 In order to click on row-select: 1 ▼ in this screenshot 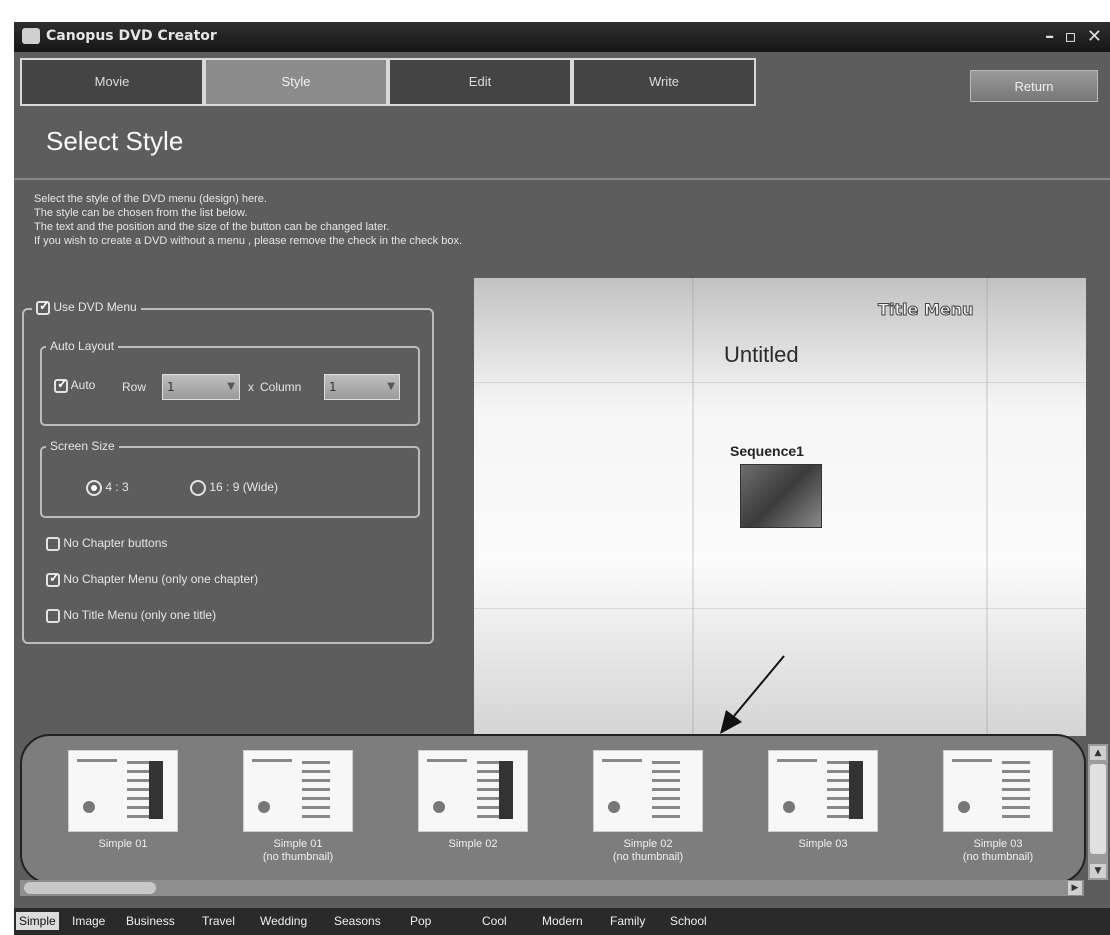, I will do `click(201, 387)`.